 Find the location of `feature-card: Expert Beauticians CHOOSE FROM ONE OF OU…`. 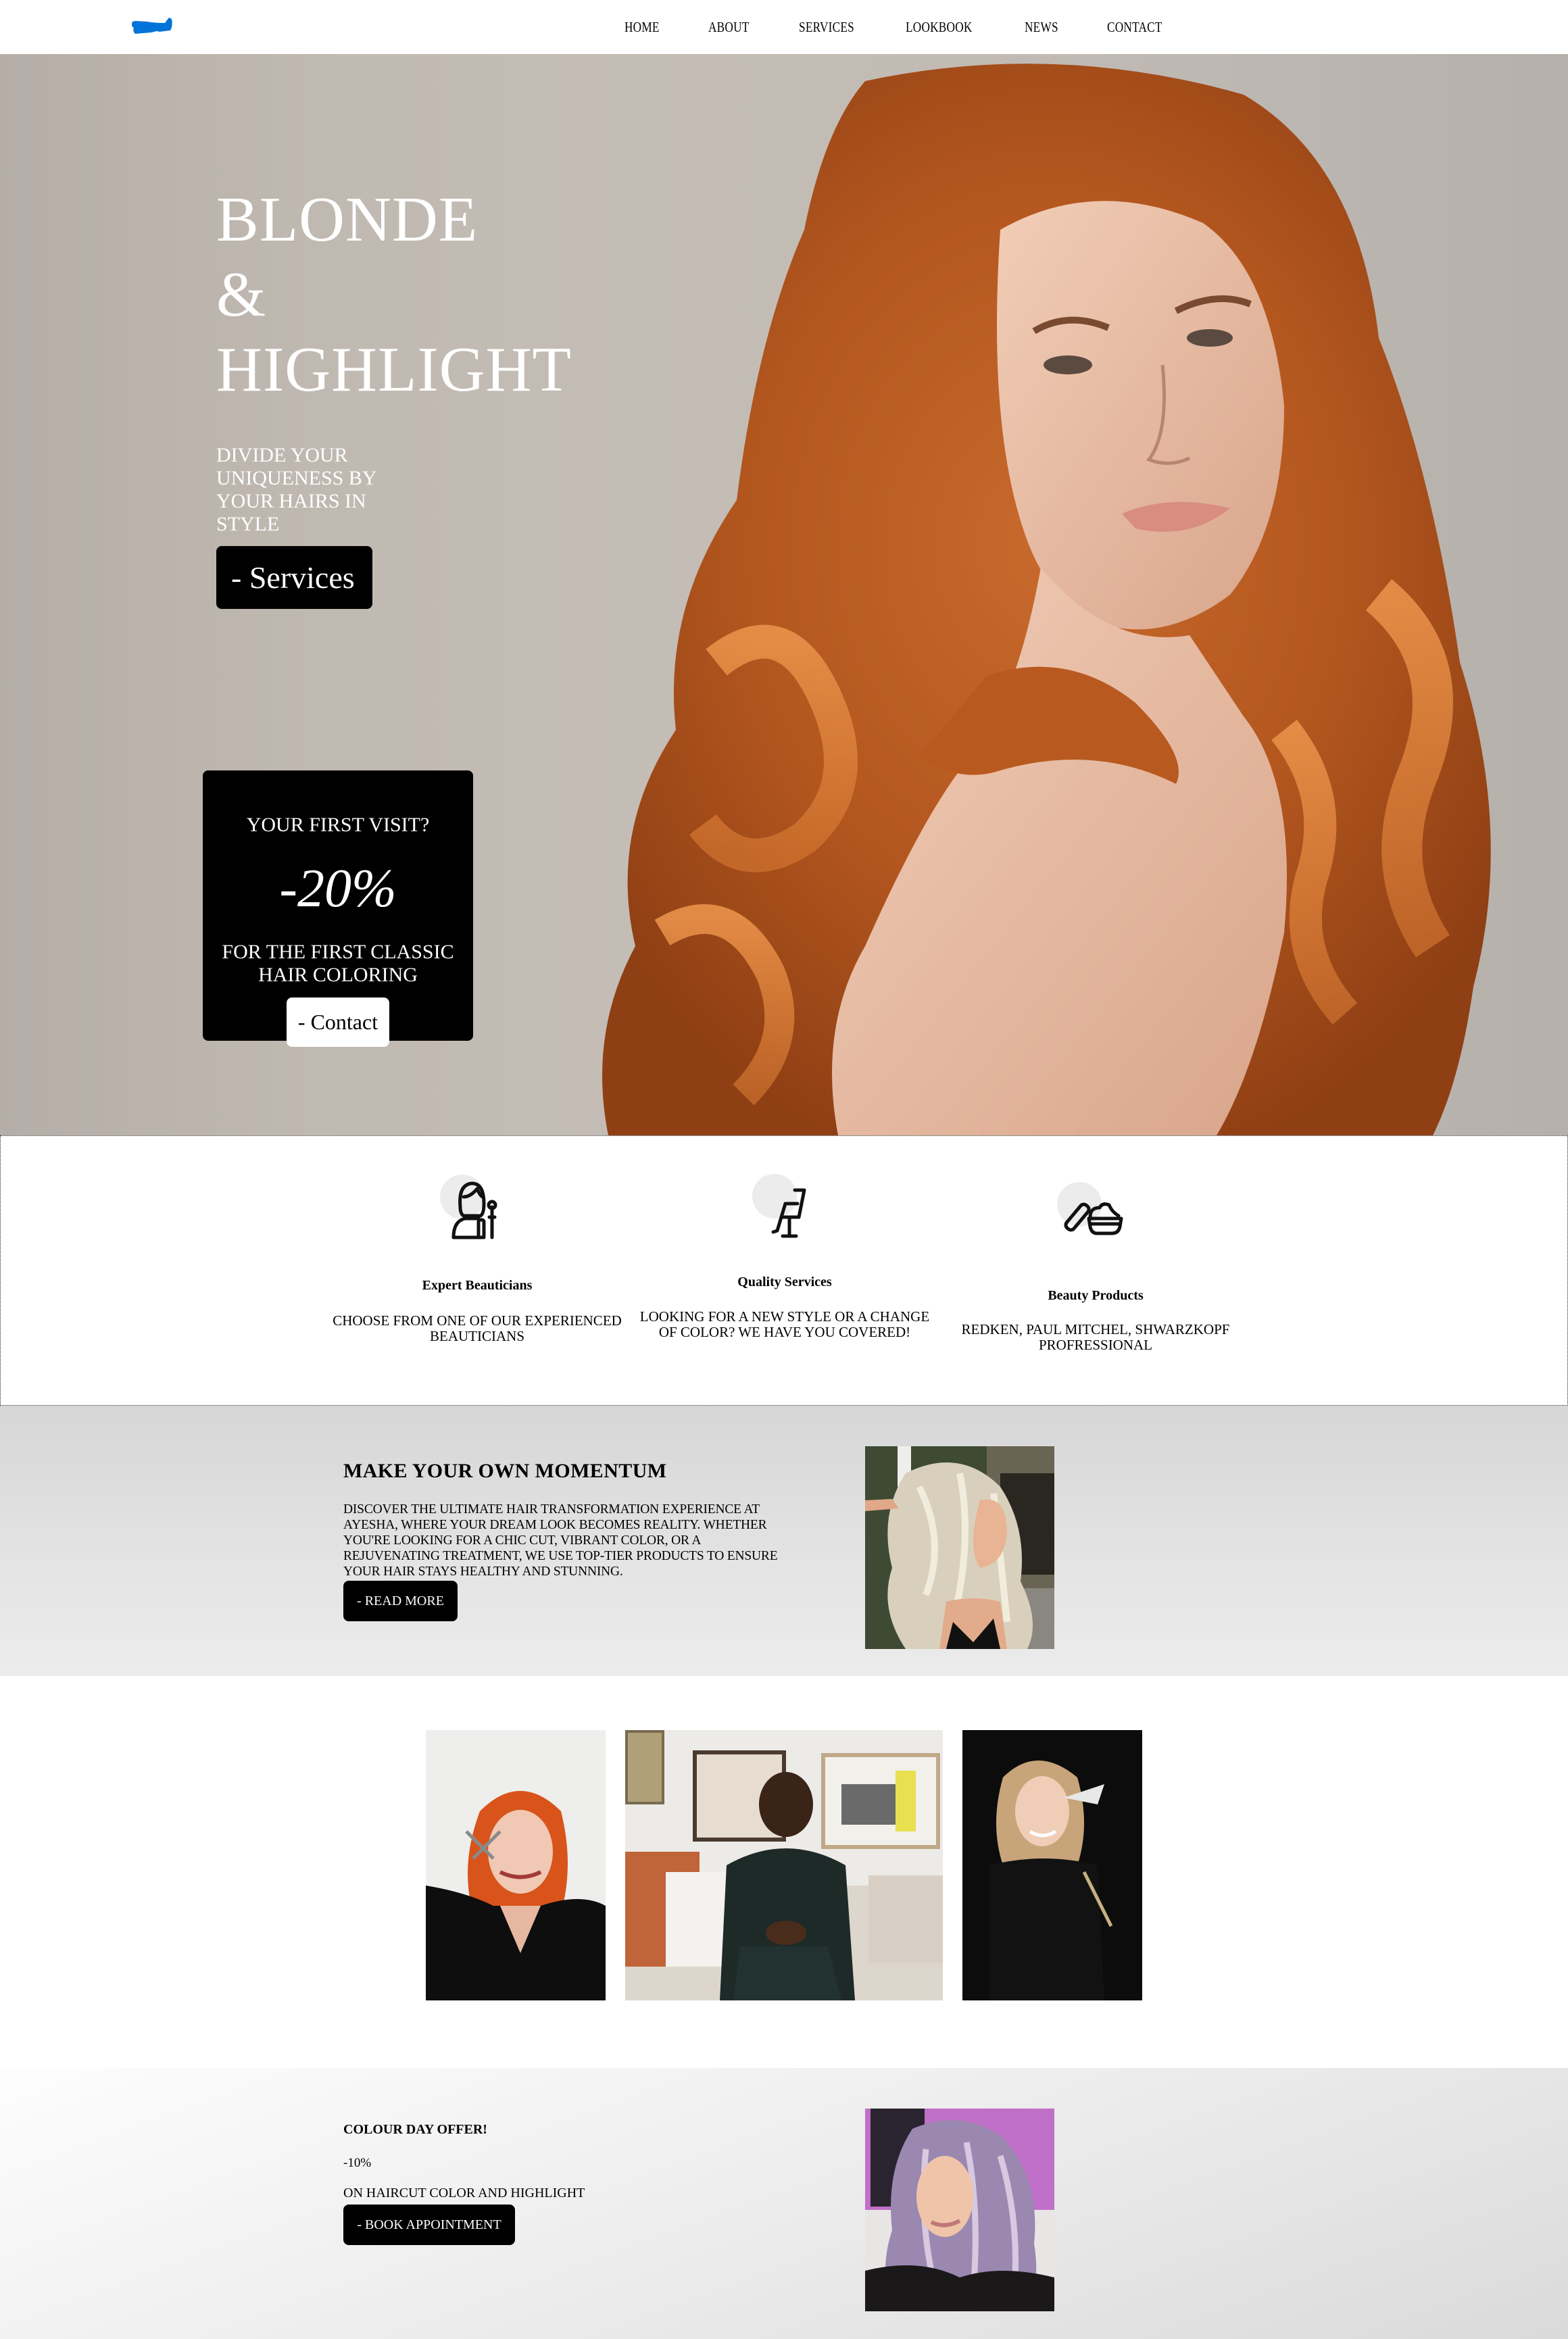

feature-card: Expert Beauticians CHOOSE FROM ONE OF OU… is located at coordinates (477, 1271).